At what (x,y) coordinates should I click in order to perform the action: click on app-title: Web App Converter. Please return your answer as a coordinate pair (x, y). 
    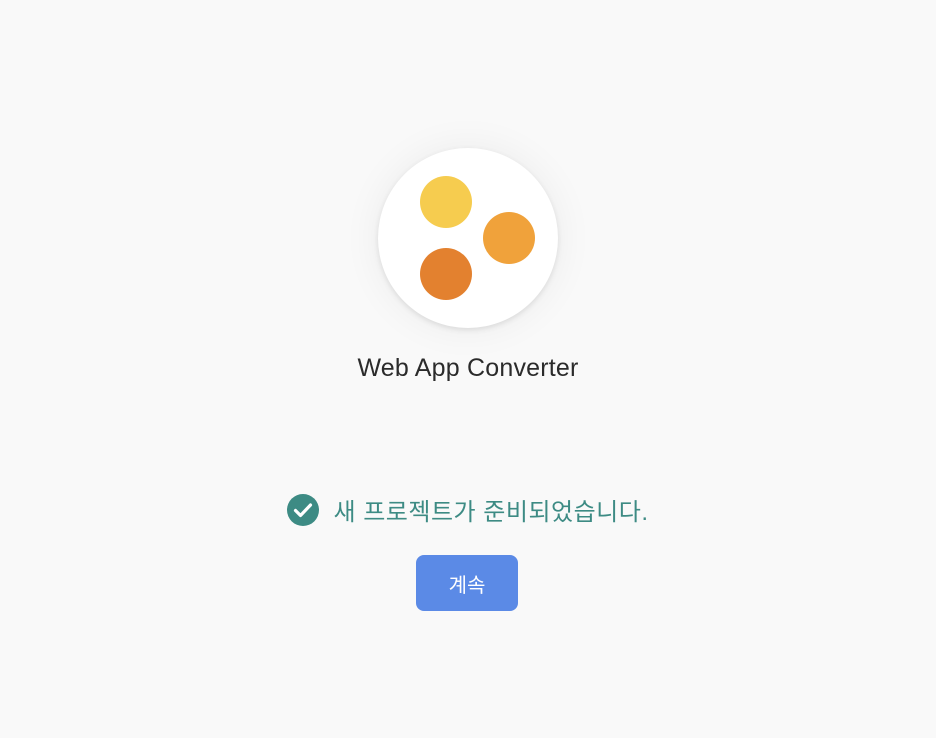
    Looking at the image, I should click on (468, 368).